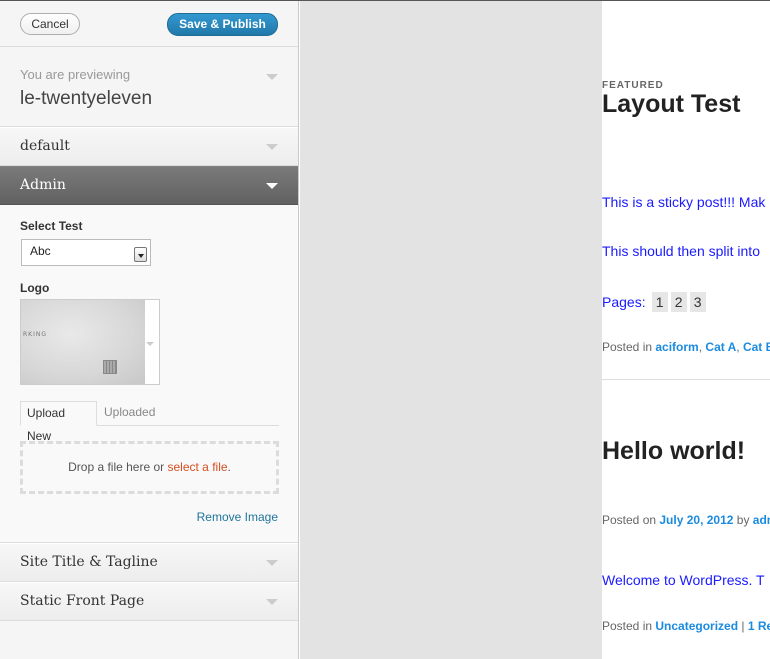 This screenshot has height=659, width=770. What do you see at coordinates (671, 104) in the screenshot?
I see `post-title-layout-test: Layout Test` at bounding box center [671, 104].